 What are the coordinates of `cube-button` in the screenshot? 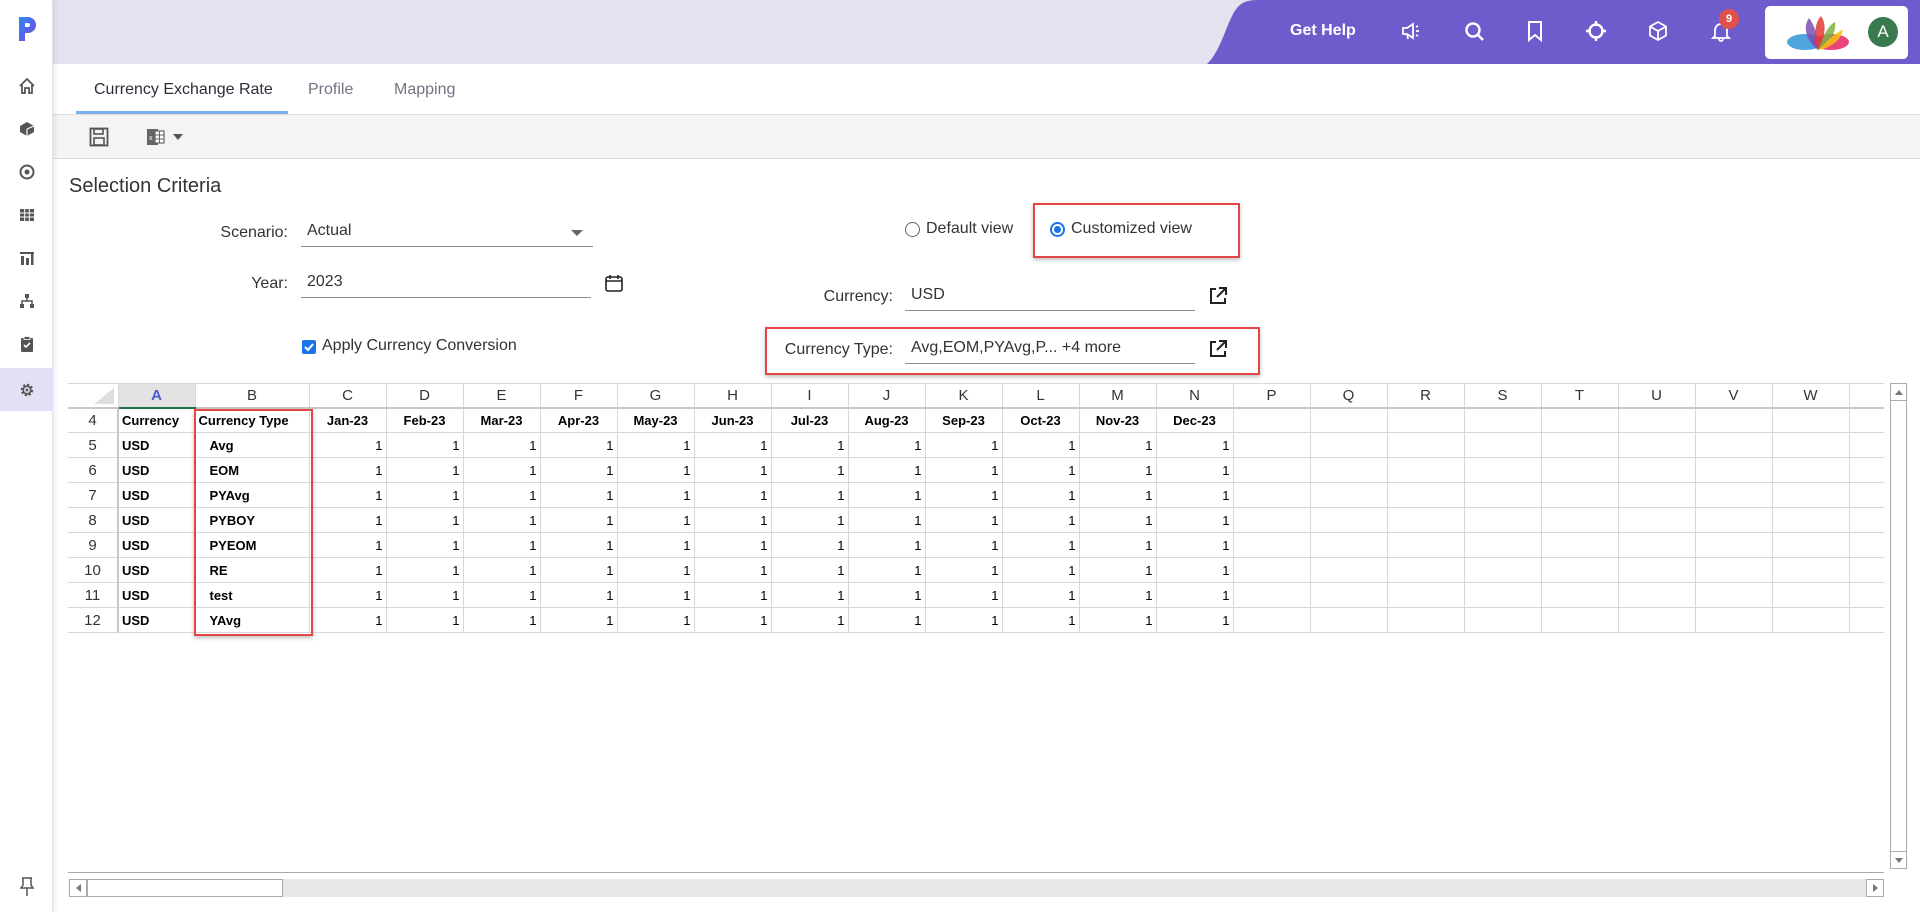 It's located at (1658, 31).